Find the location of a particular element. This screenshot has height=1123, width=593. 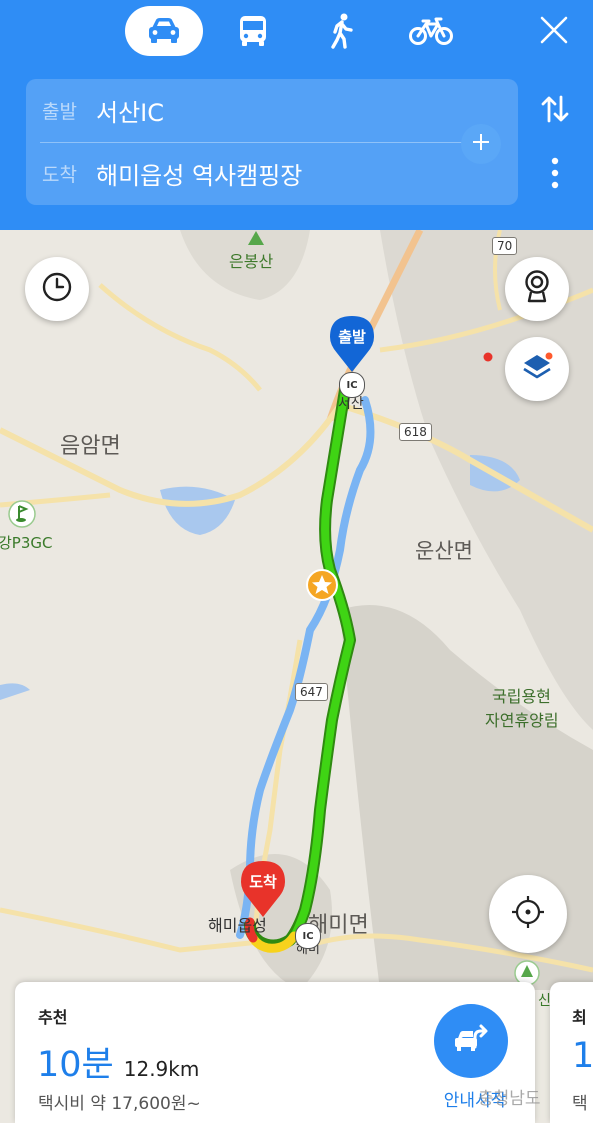

taxi-fare: 택시비 약 17,600원~ is located at coordinates (119, 1104).